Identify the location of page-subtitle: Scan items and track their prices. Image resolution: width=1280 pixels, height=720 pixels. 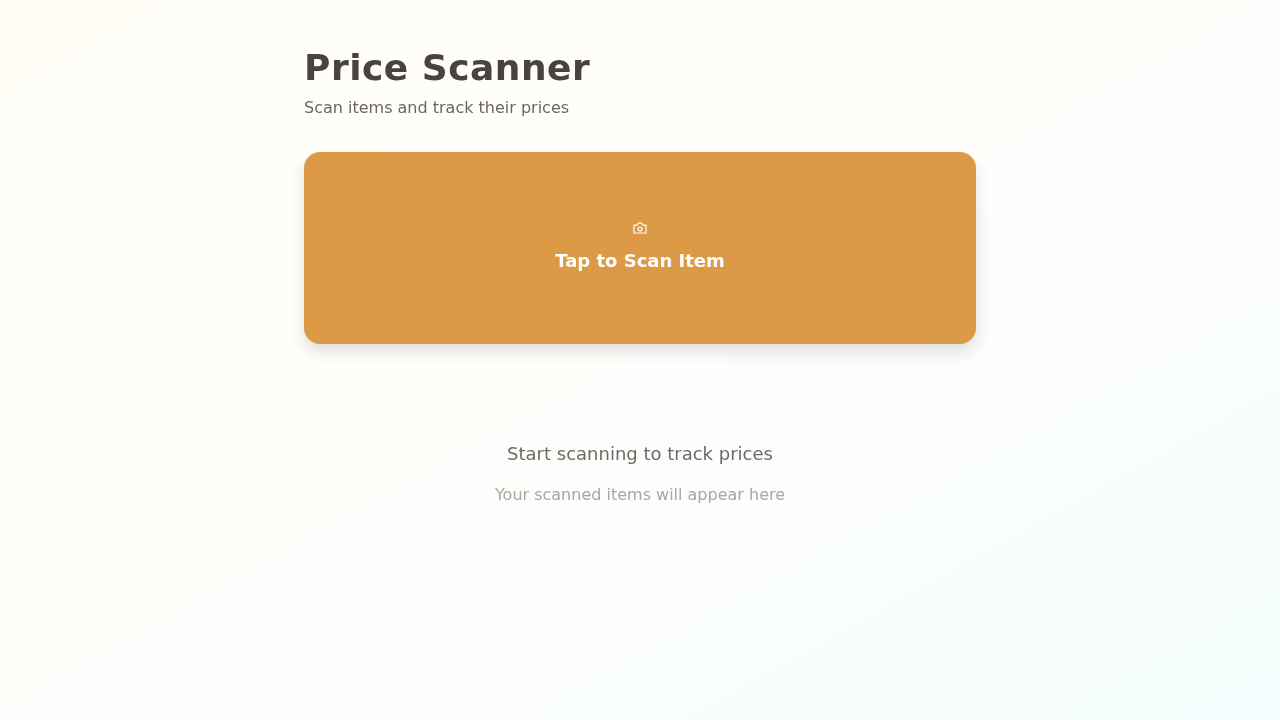
(437, 108).